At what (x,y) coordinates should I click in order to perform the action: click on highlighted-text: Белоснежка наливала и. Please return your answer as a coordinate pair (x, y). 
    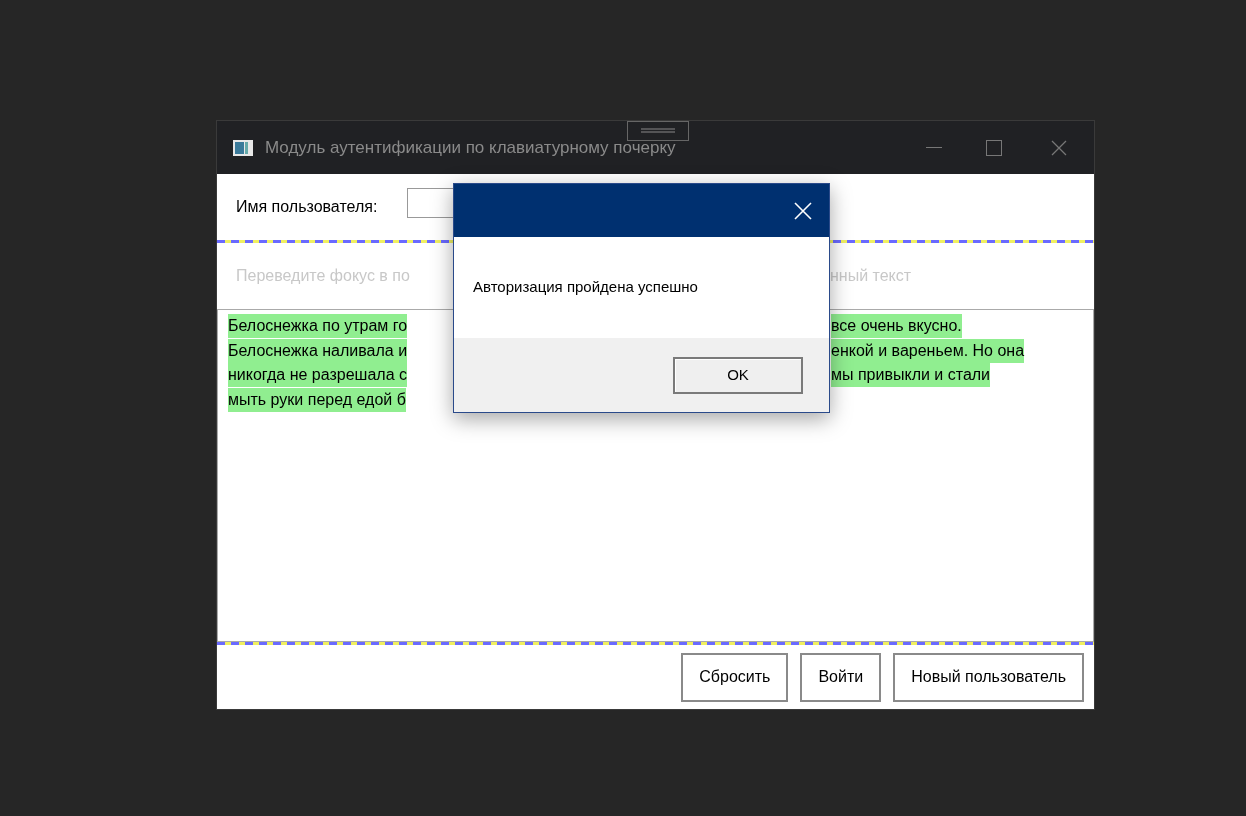
    Looking at the image, I should click on (318, 350).